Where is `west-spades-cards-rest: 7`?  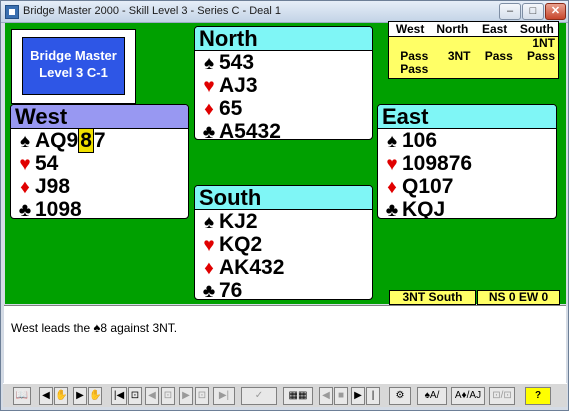
west-spades-cards-rest: 7 is located at coordinates (100, 140).